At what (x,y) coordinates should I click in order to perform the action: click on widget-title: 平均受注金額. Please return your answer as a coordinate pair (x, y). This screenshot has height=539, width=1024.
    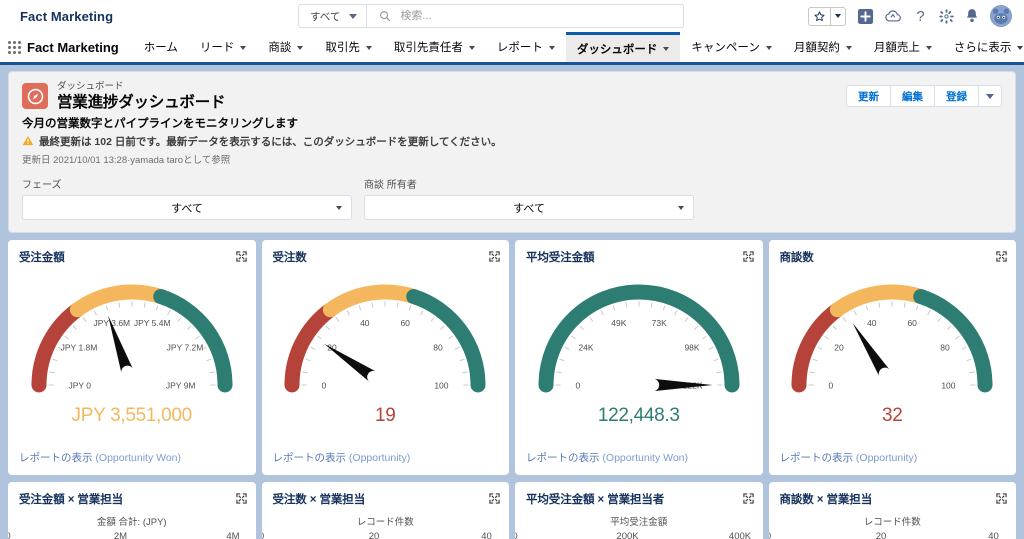
    Looking at the image, I should click on (560, 258).